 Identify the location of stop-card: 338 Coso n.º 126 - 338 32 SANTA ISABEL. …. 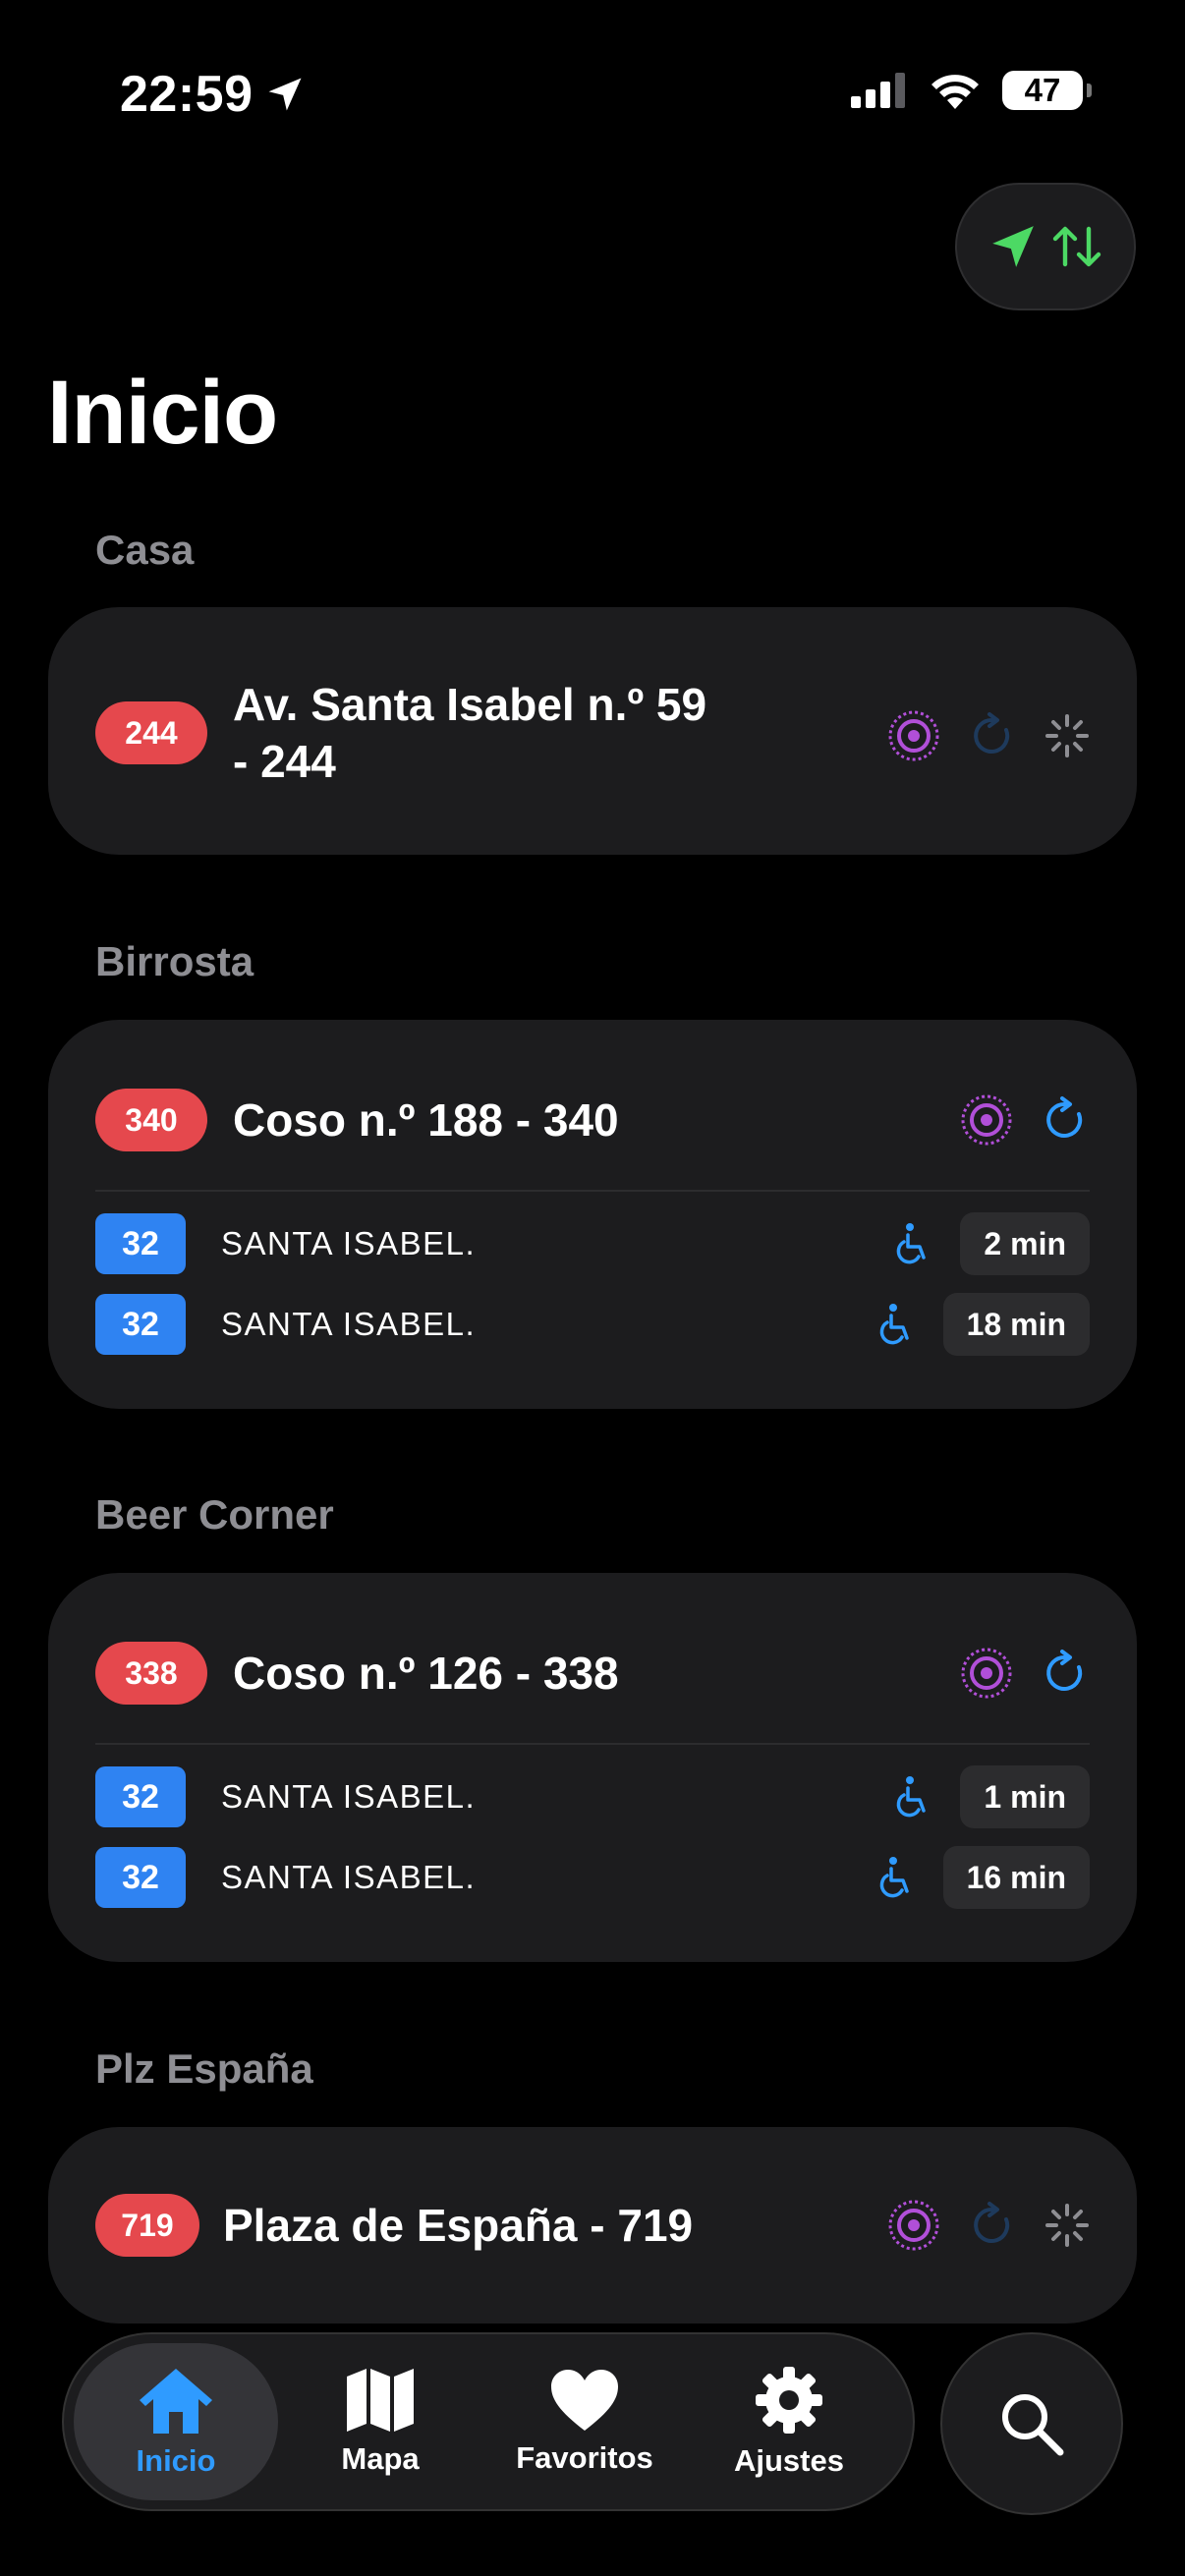
(592, 1767).